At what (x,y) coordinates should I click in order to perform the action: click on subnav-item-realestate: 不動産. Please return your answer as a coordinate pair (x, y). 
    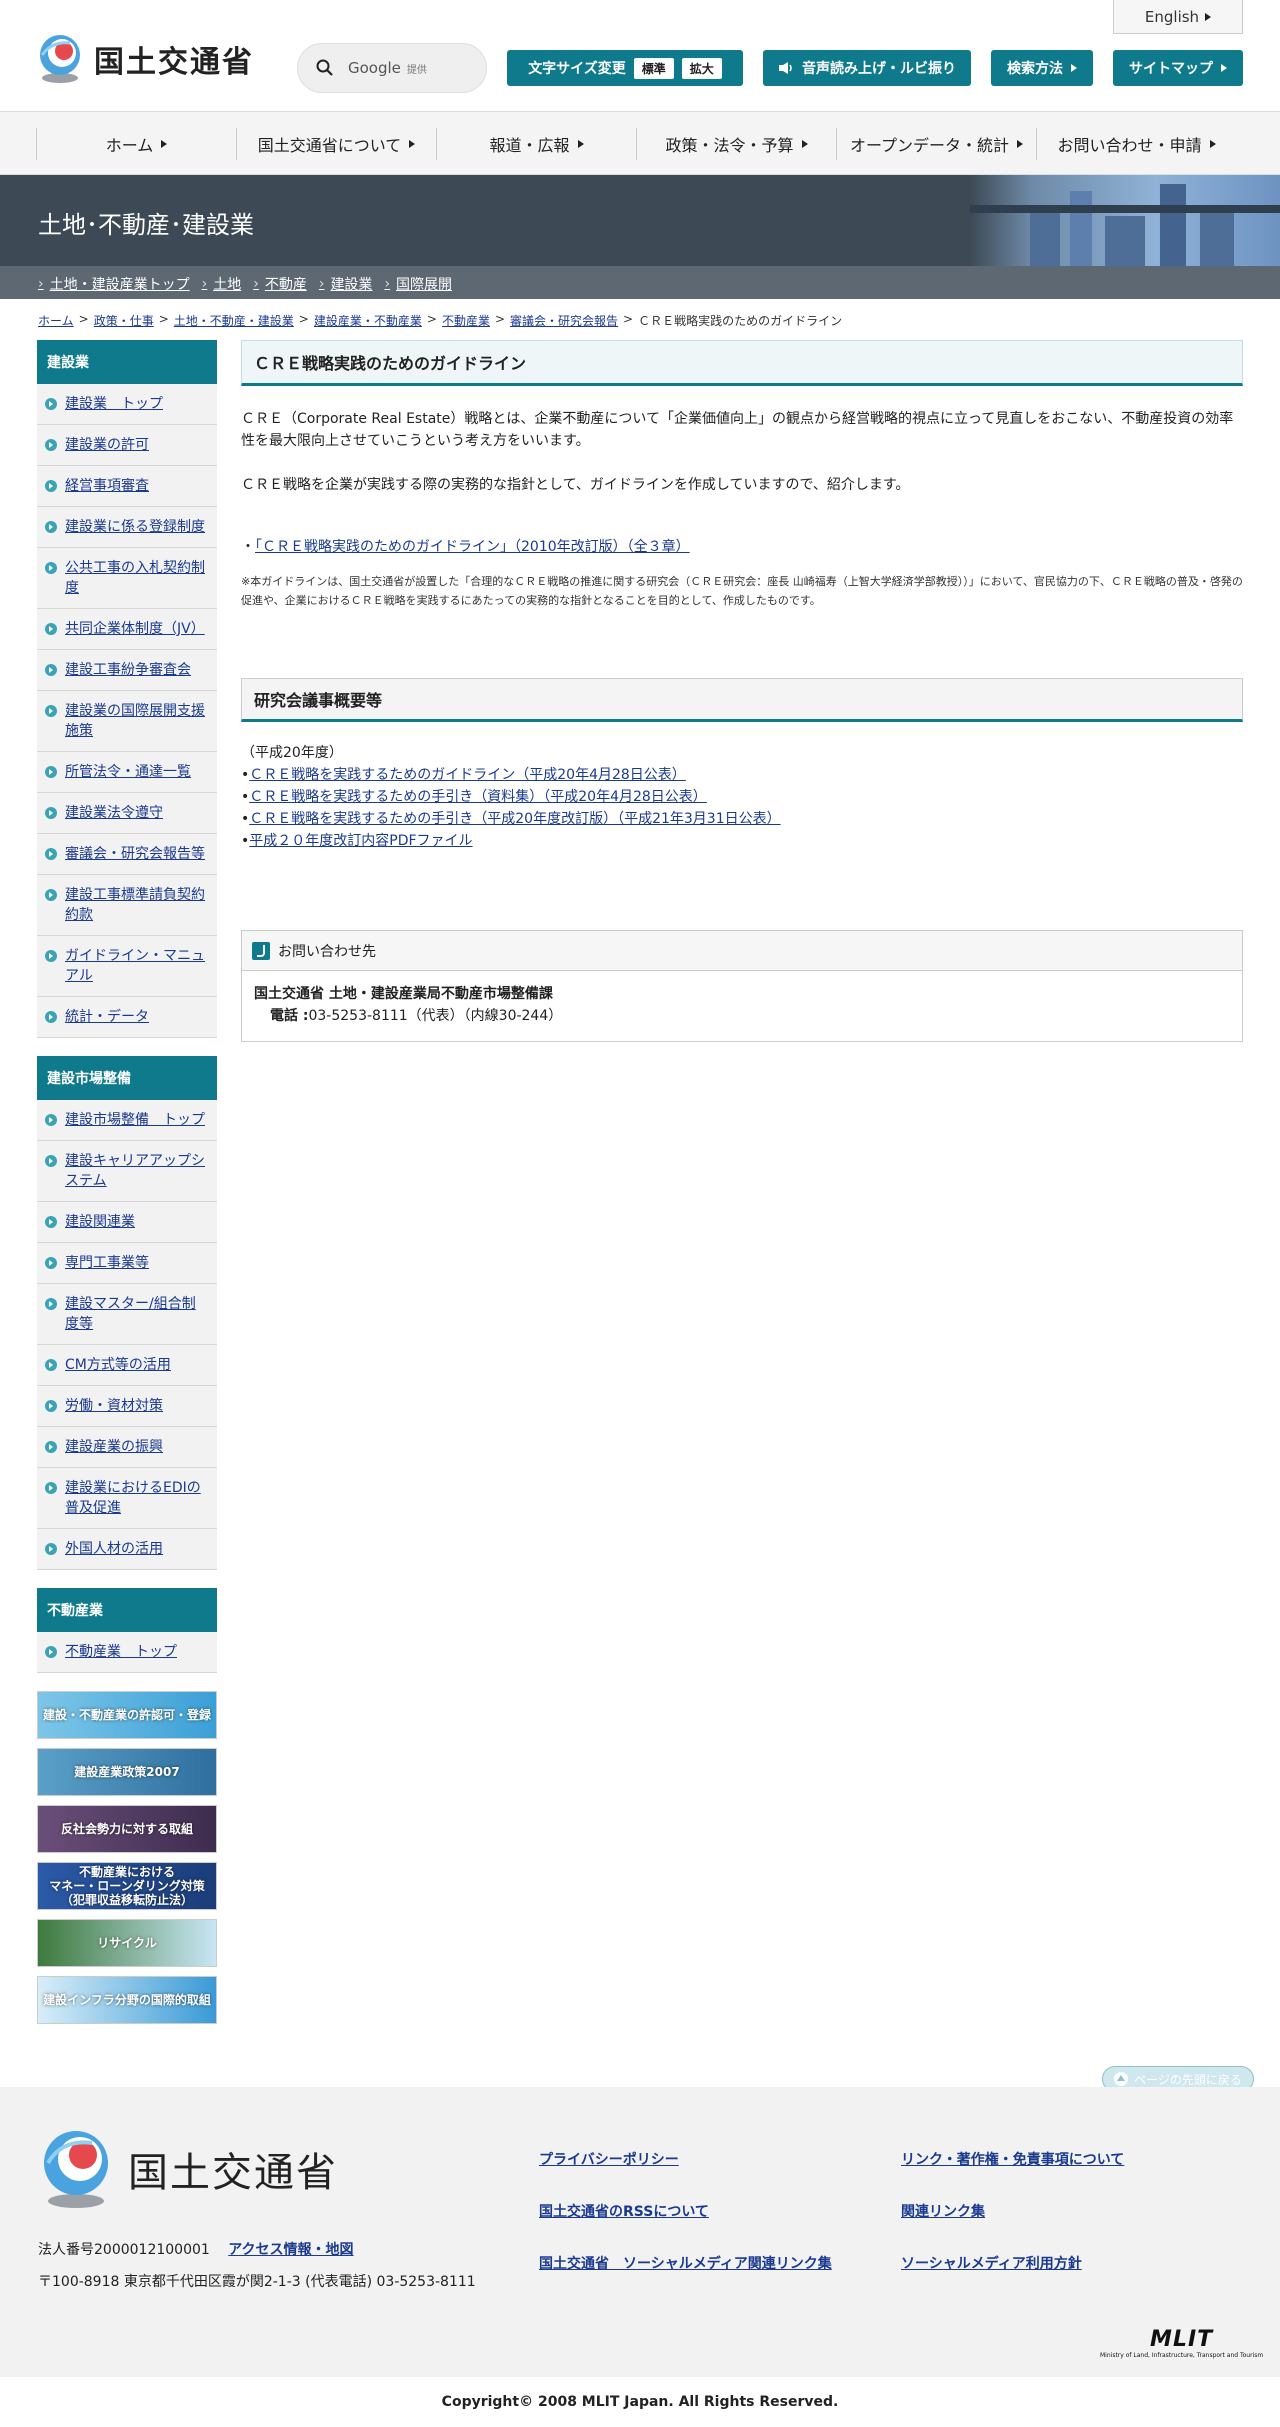
    Looking at the image, I should click on (280, 284).